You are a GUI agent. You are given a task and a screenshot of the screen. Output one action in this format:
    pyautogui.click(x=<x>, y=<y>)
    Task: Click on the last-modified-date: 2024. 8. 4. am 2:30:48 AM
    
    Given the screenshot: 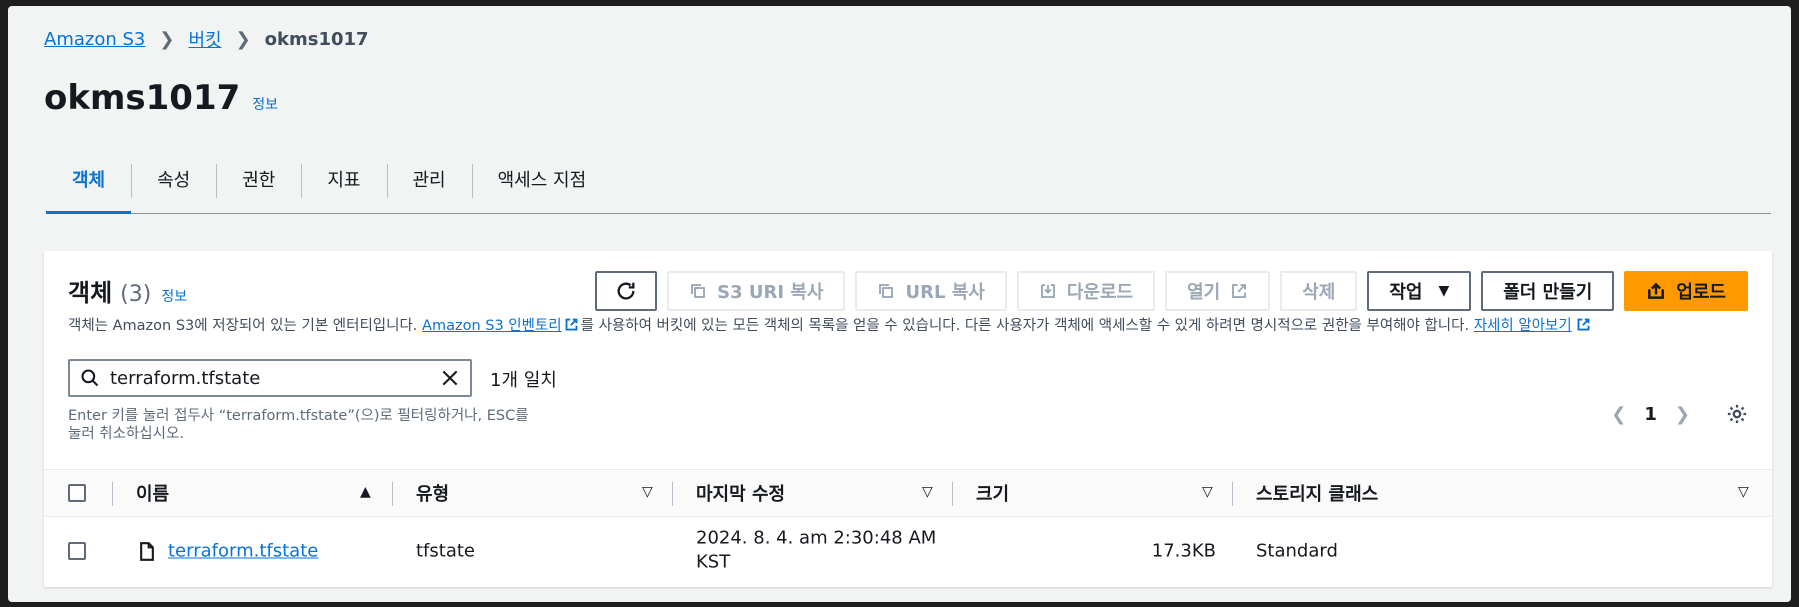 What is the action you would take?
    pyautogui.click(x=816, y=538)
    